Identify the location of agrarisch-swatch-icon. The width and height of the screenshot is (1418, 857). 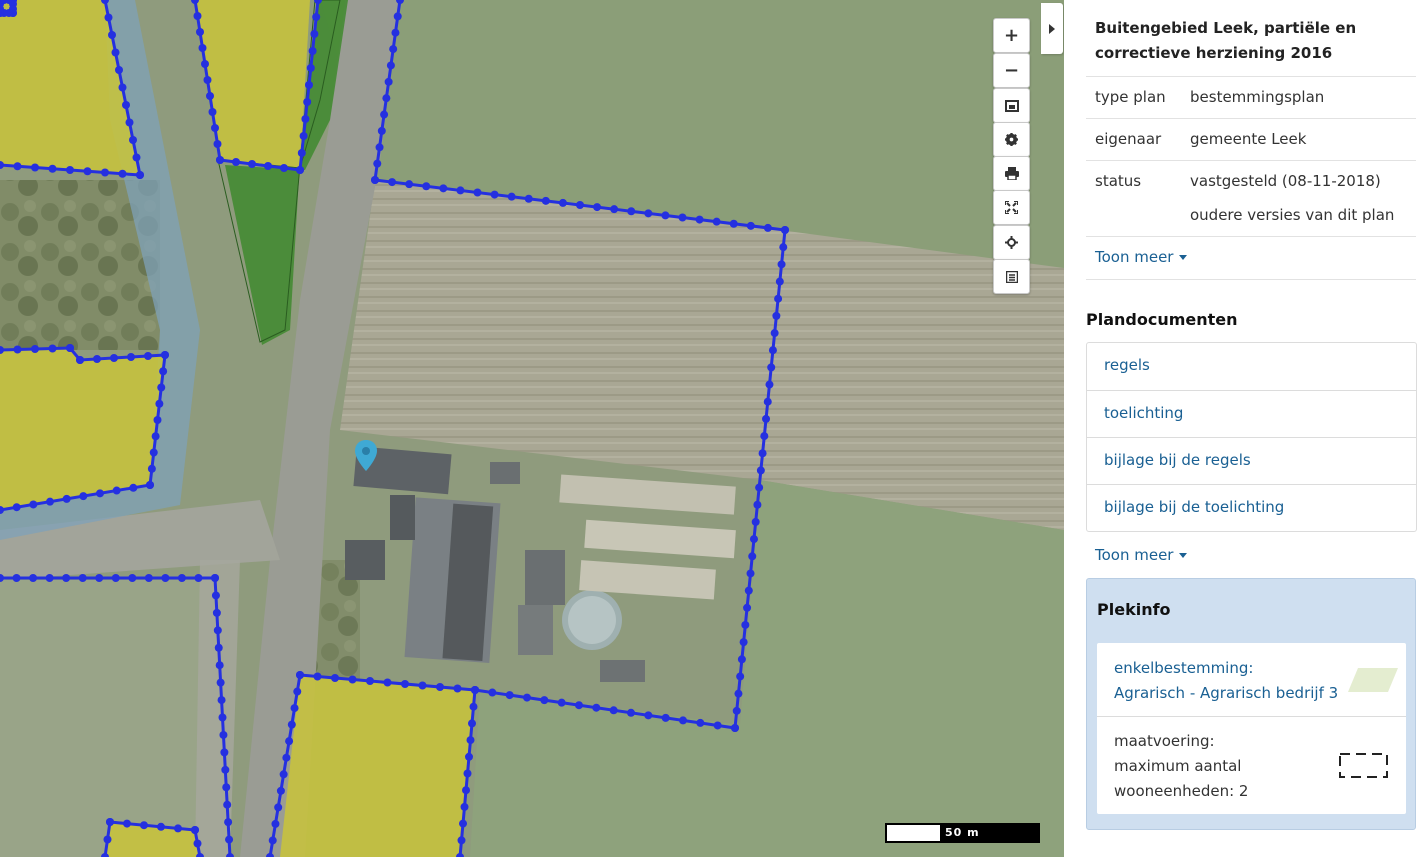
(1373, 680).